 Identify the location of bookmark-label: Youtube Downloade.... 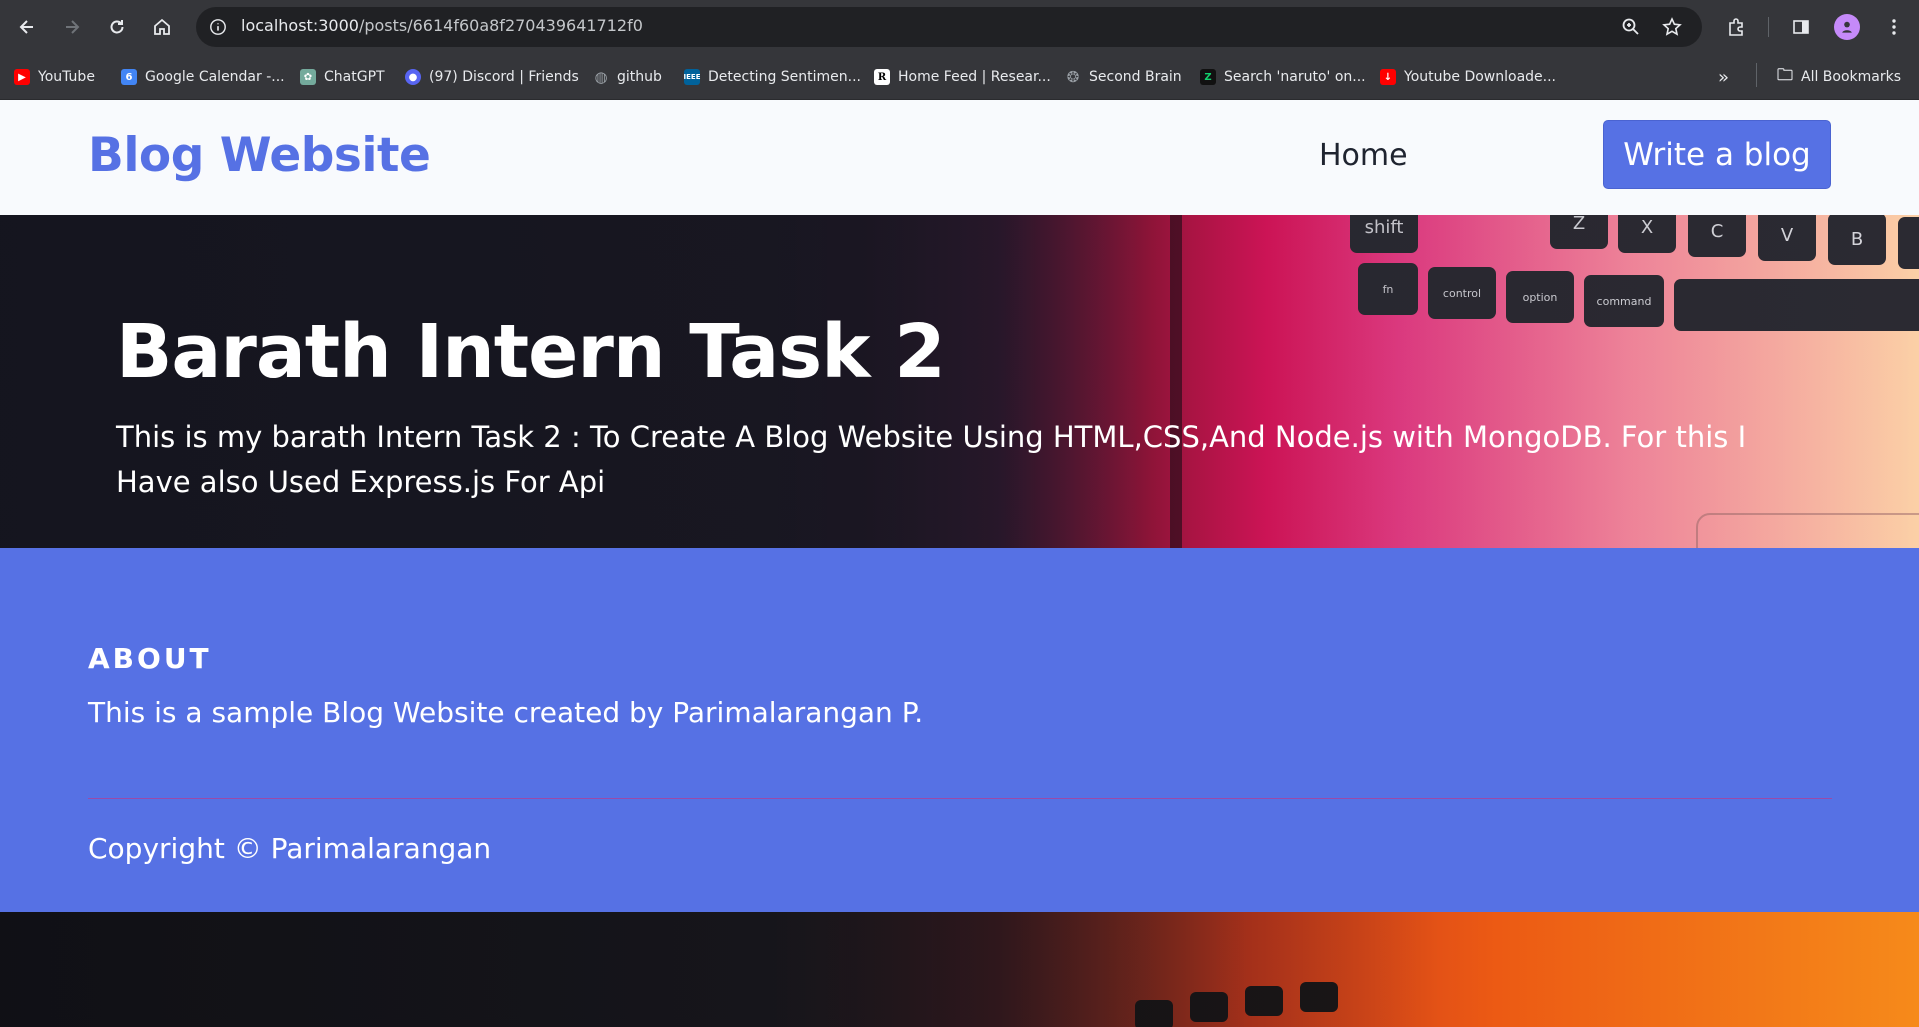
(1480, 77).